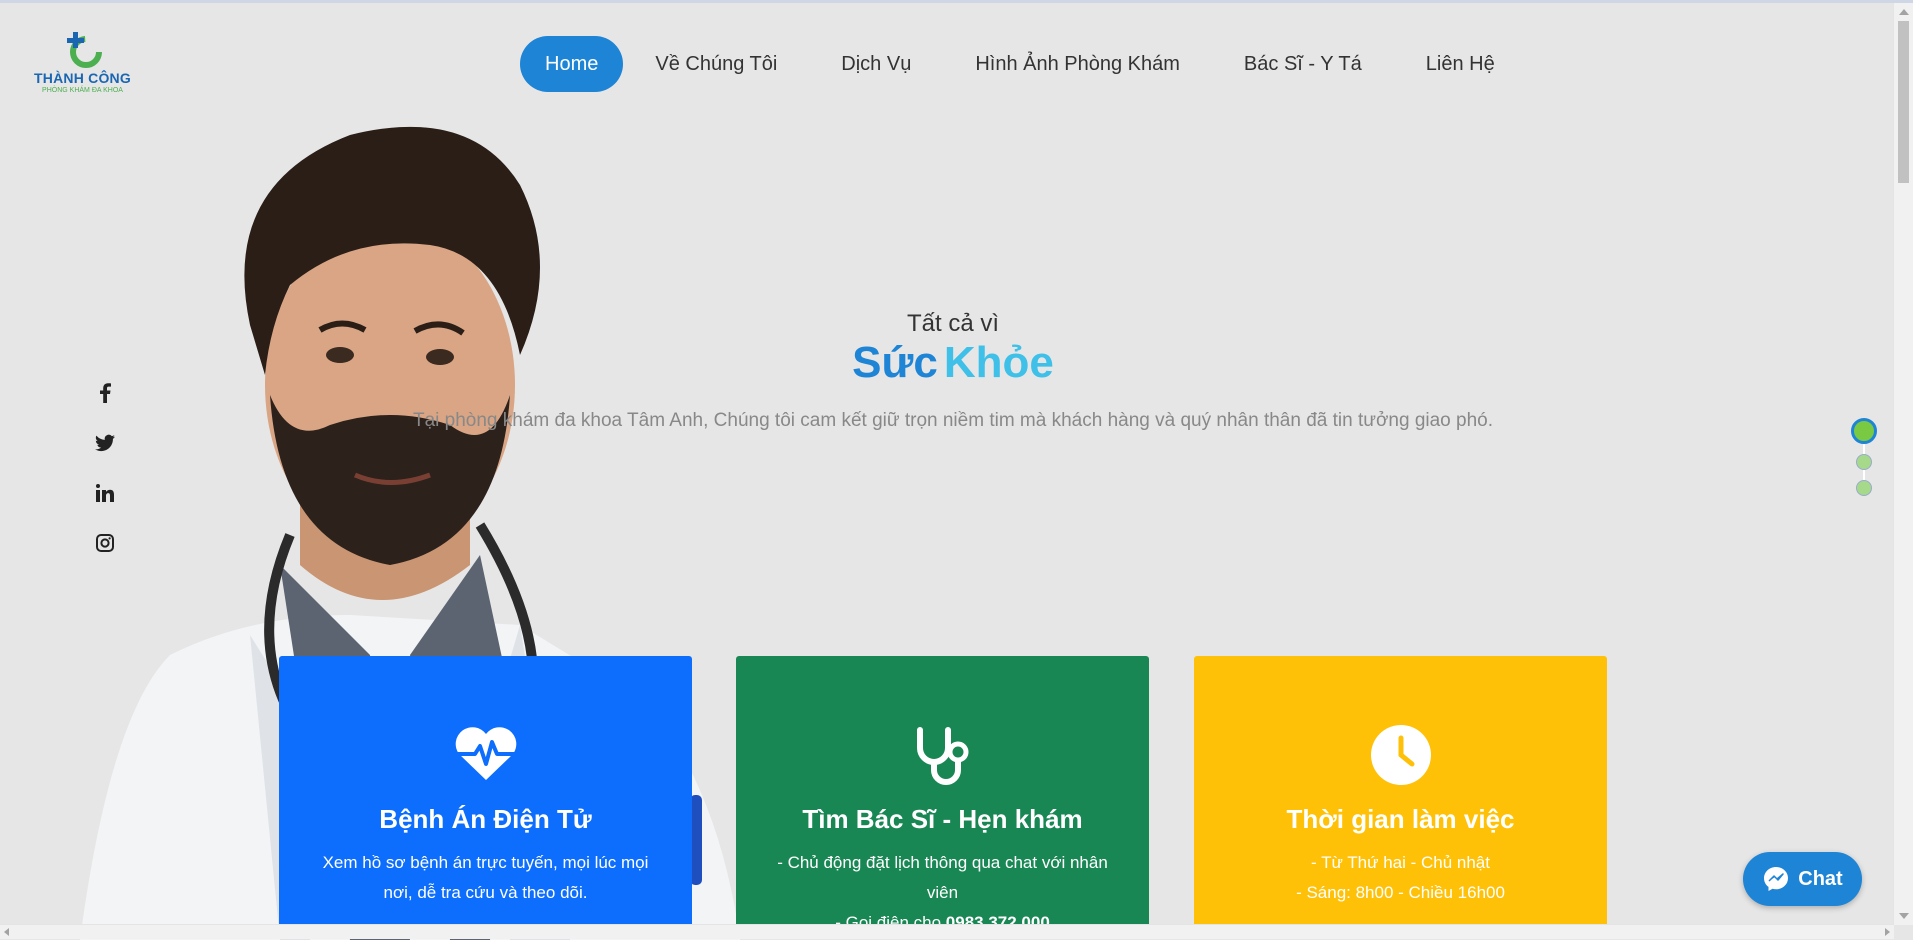 The image size is (1913, 940). Describe the element at coordinates (84, 50) in the screenshot. I see `logo-mark-icon` at that location.